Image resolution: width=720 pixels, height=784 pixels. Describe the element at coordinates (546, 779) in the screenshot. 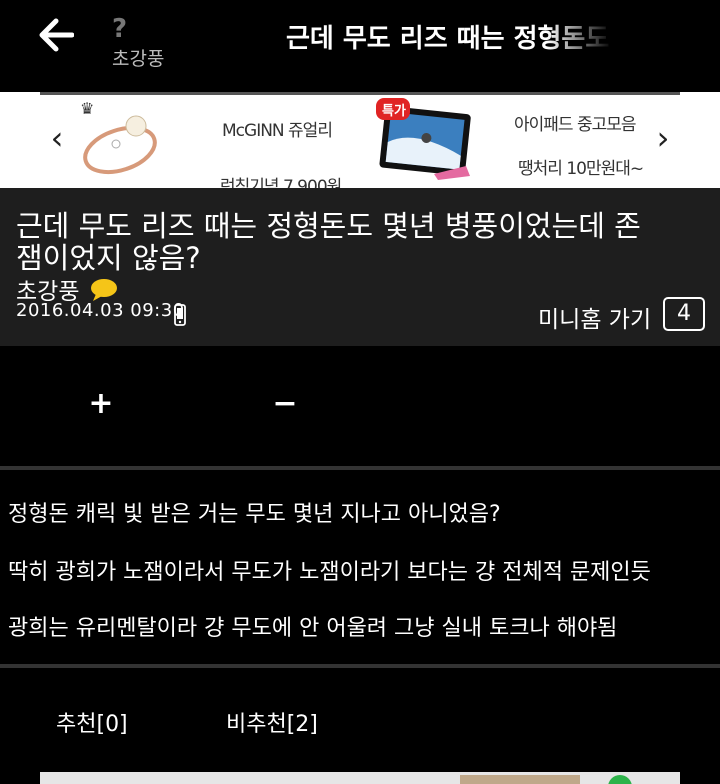

I see `bottom-ad-image` at that location.